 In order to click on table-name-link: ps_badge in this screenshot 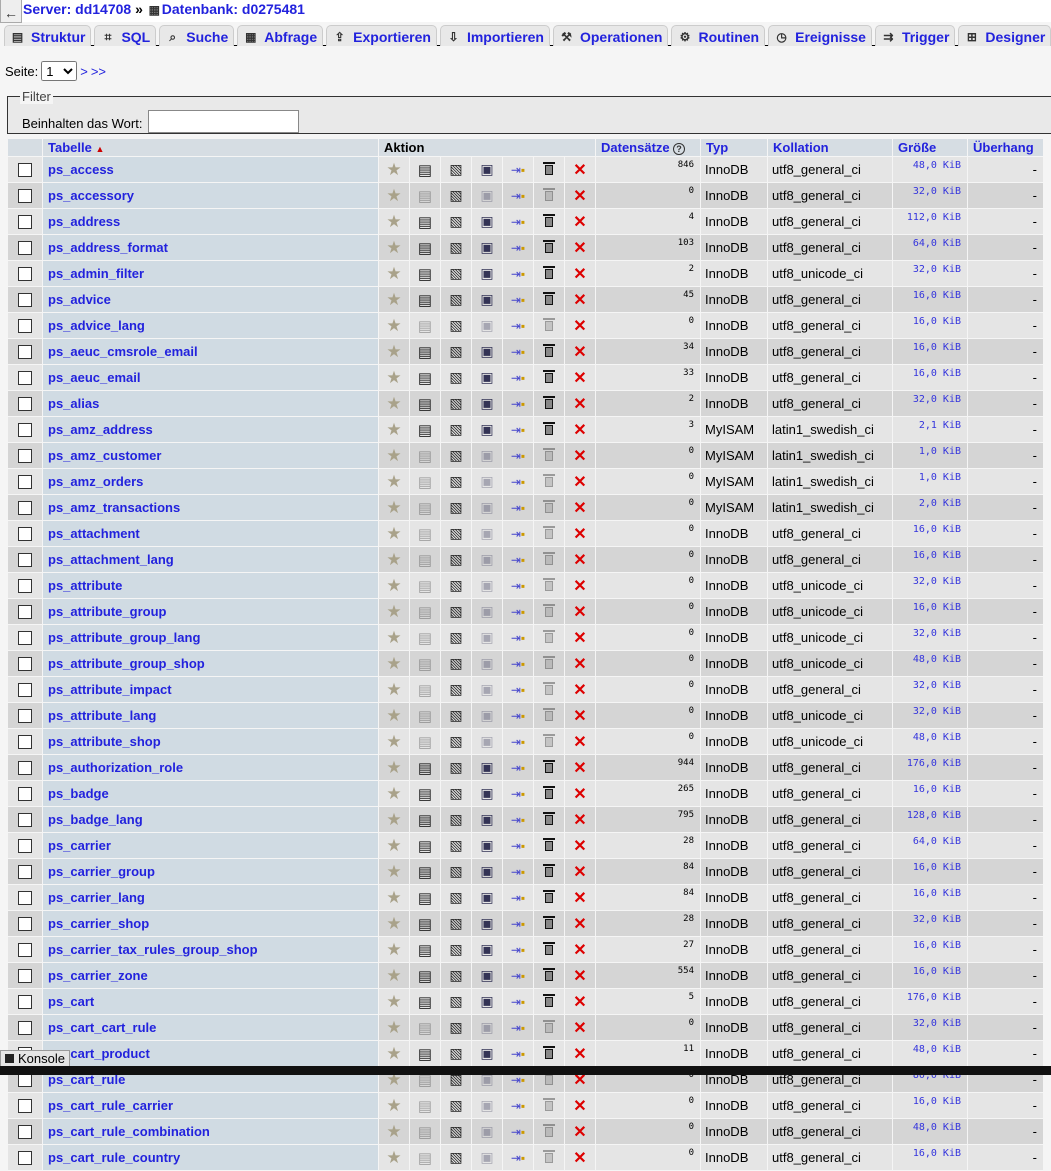, I will do `click(210, 793)`.